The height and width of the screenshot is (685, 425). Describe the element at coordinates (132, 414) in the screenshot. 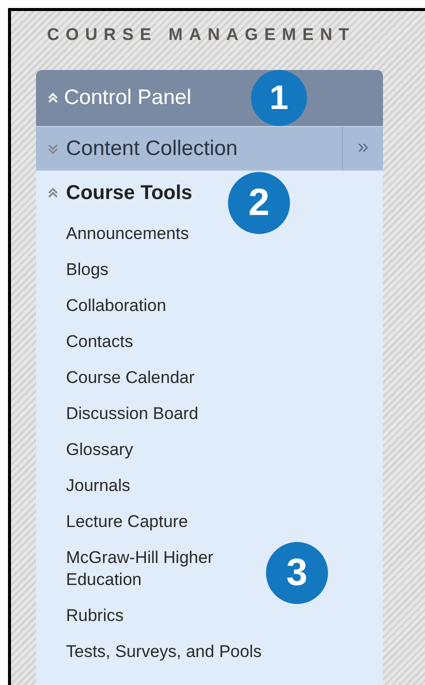

I see `menu-item: Discussion Board` at that location.